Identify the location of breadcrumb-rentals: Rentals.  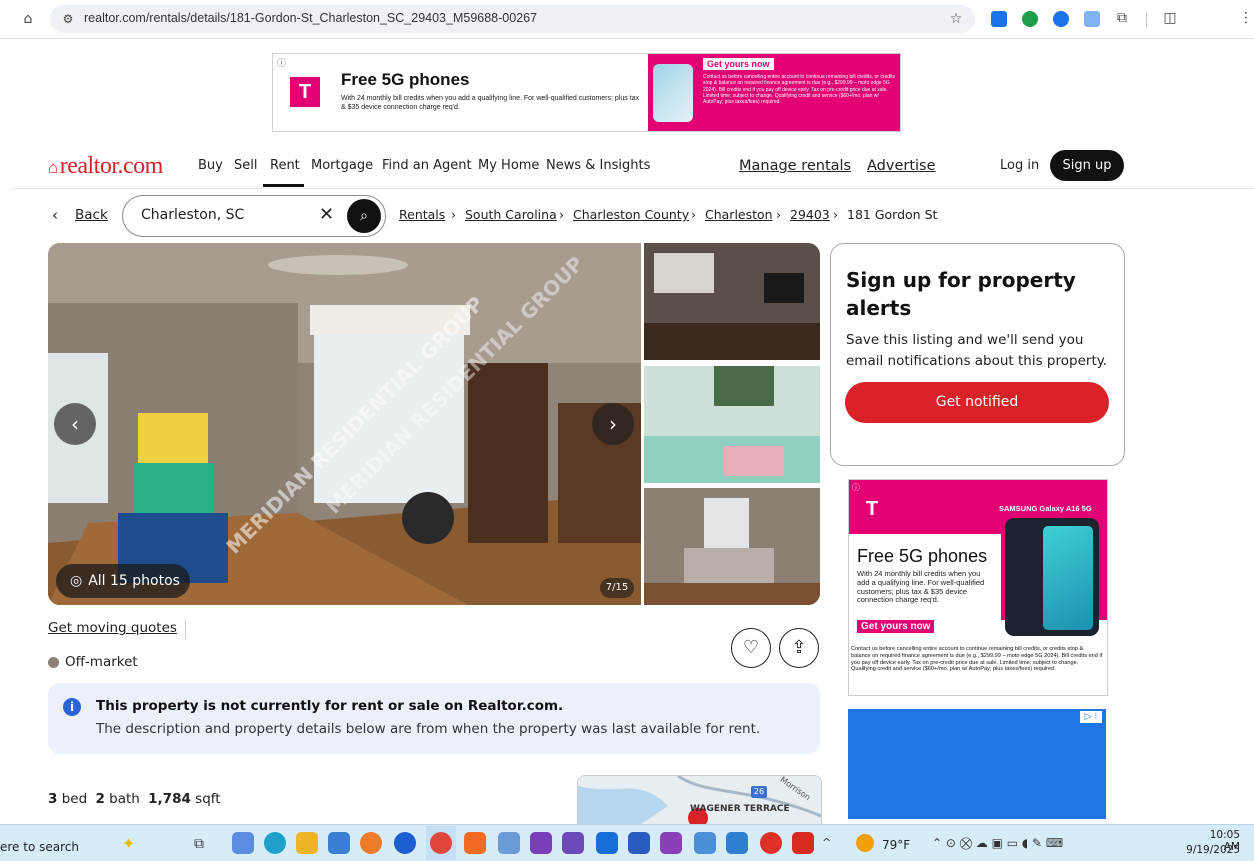
(422, 214).